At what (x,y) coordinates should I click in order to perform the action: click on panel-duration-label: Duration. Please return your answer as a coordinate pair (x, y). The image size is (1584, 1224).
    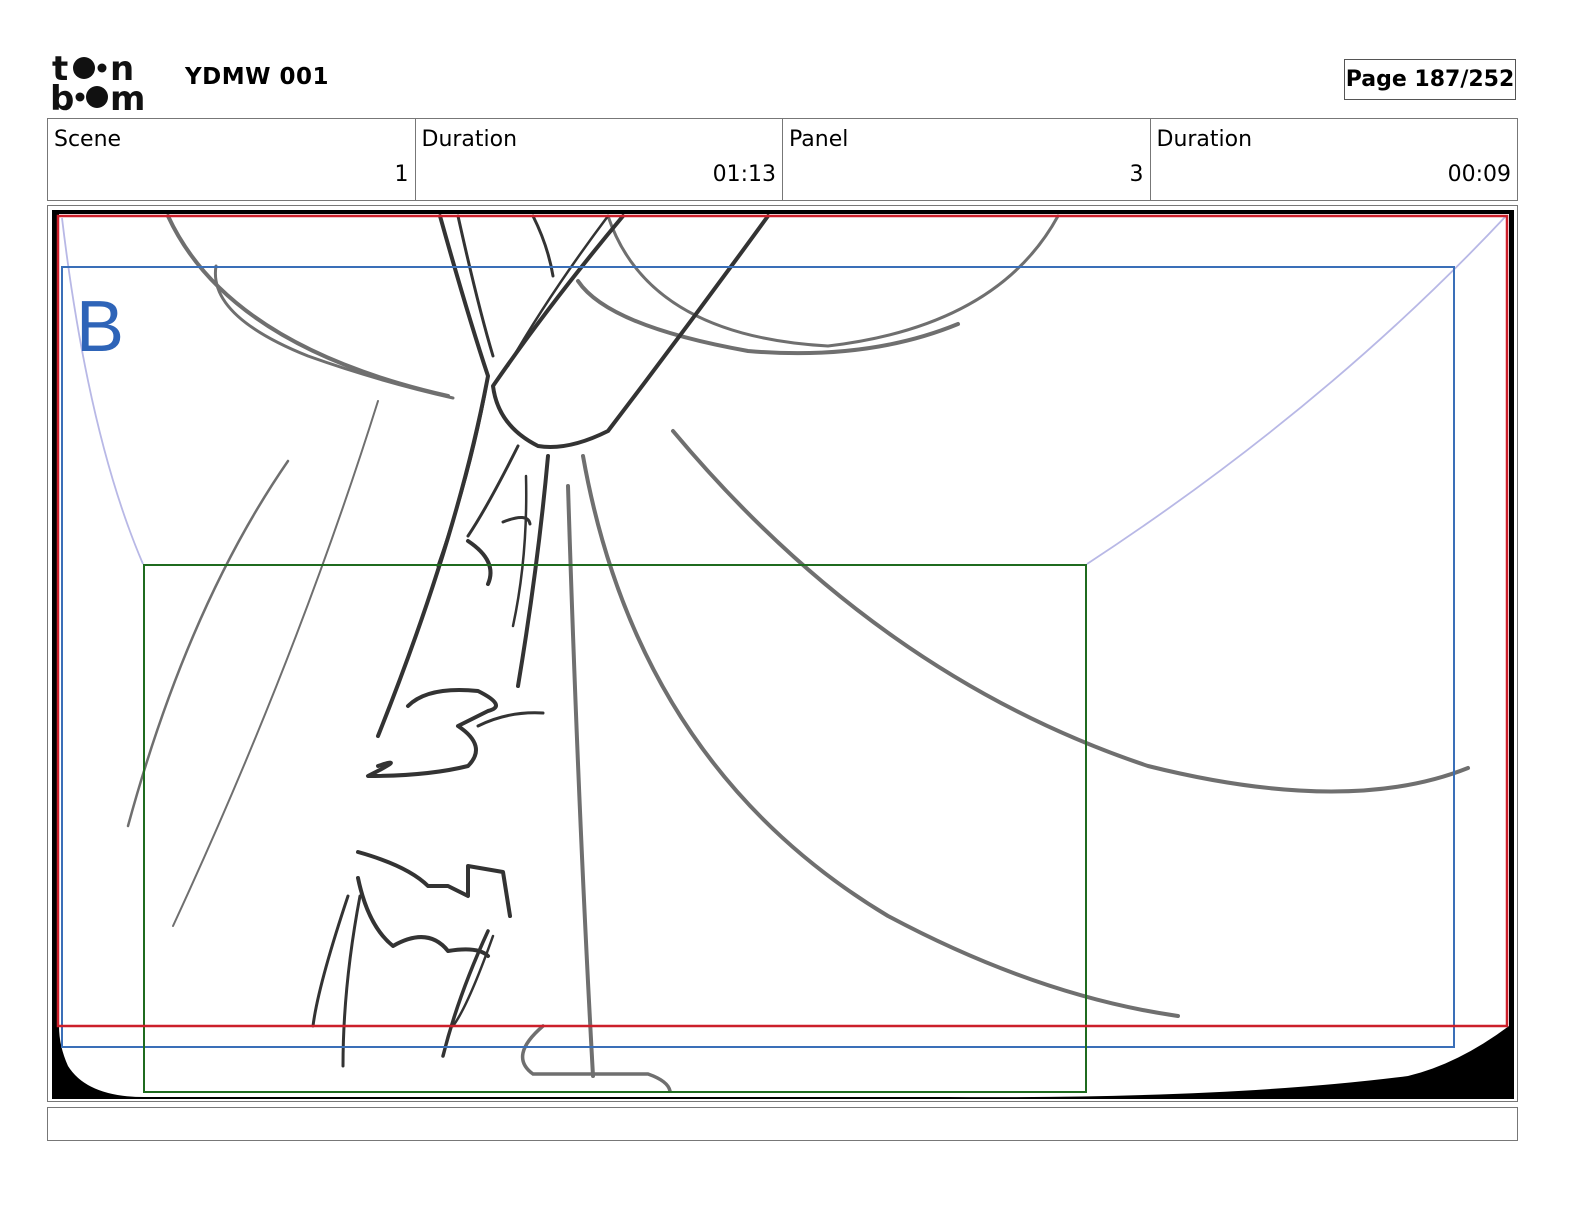
    Looking at the image, I should click on (1204, 139).